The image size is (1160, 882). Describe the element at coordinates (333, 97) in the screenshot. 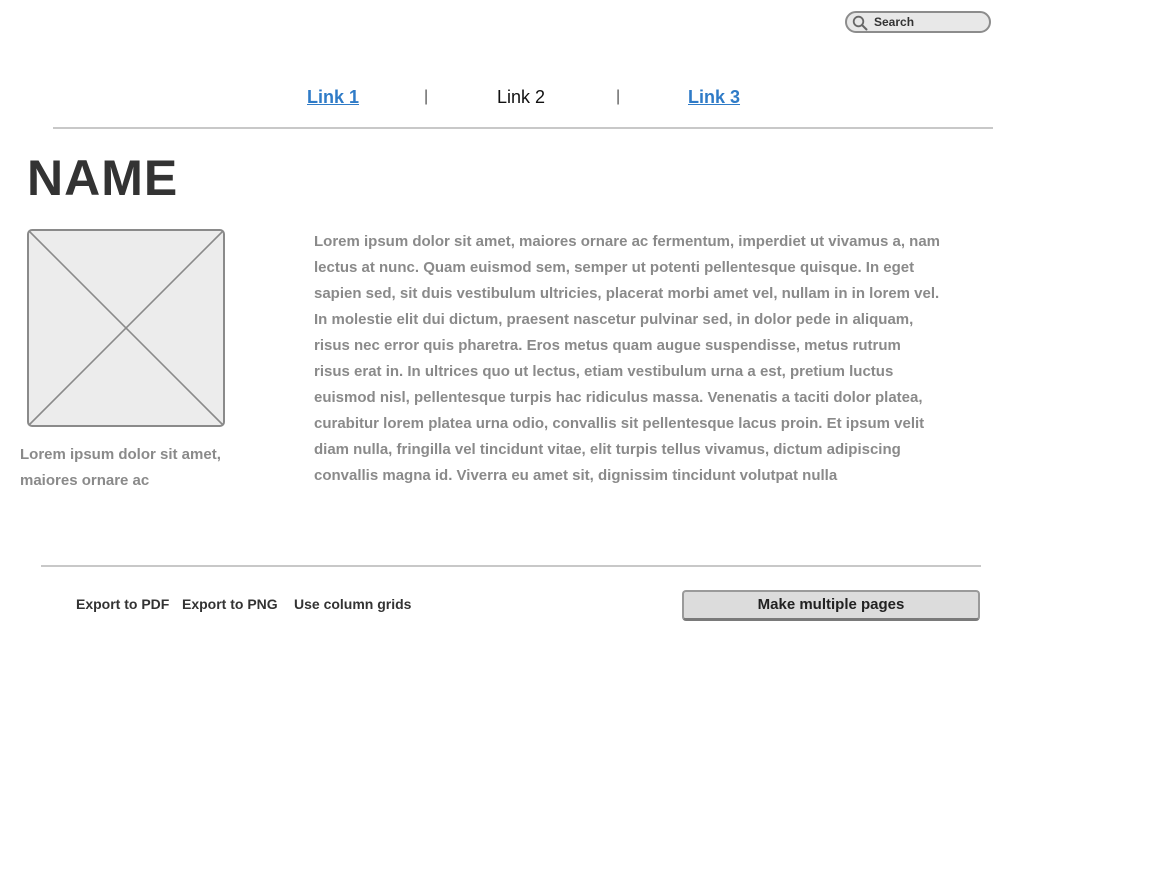

I see `nav-link-1: Link 1` at that location.